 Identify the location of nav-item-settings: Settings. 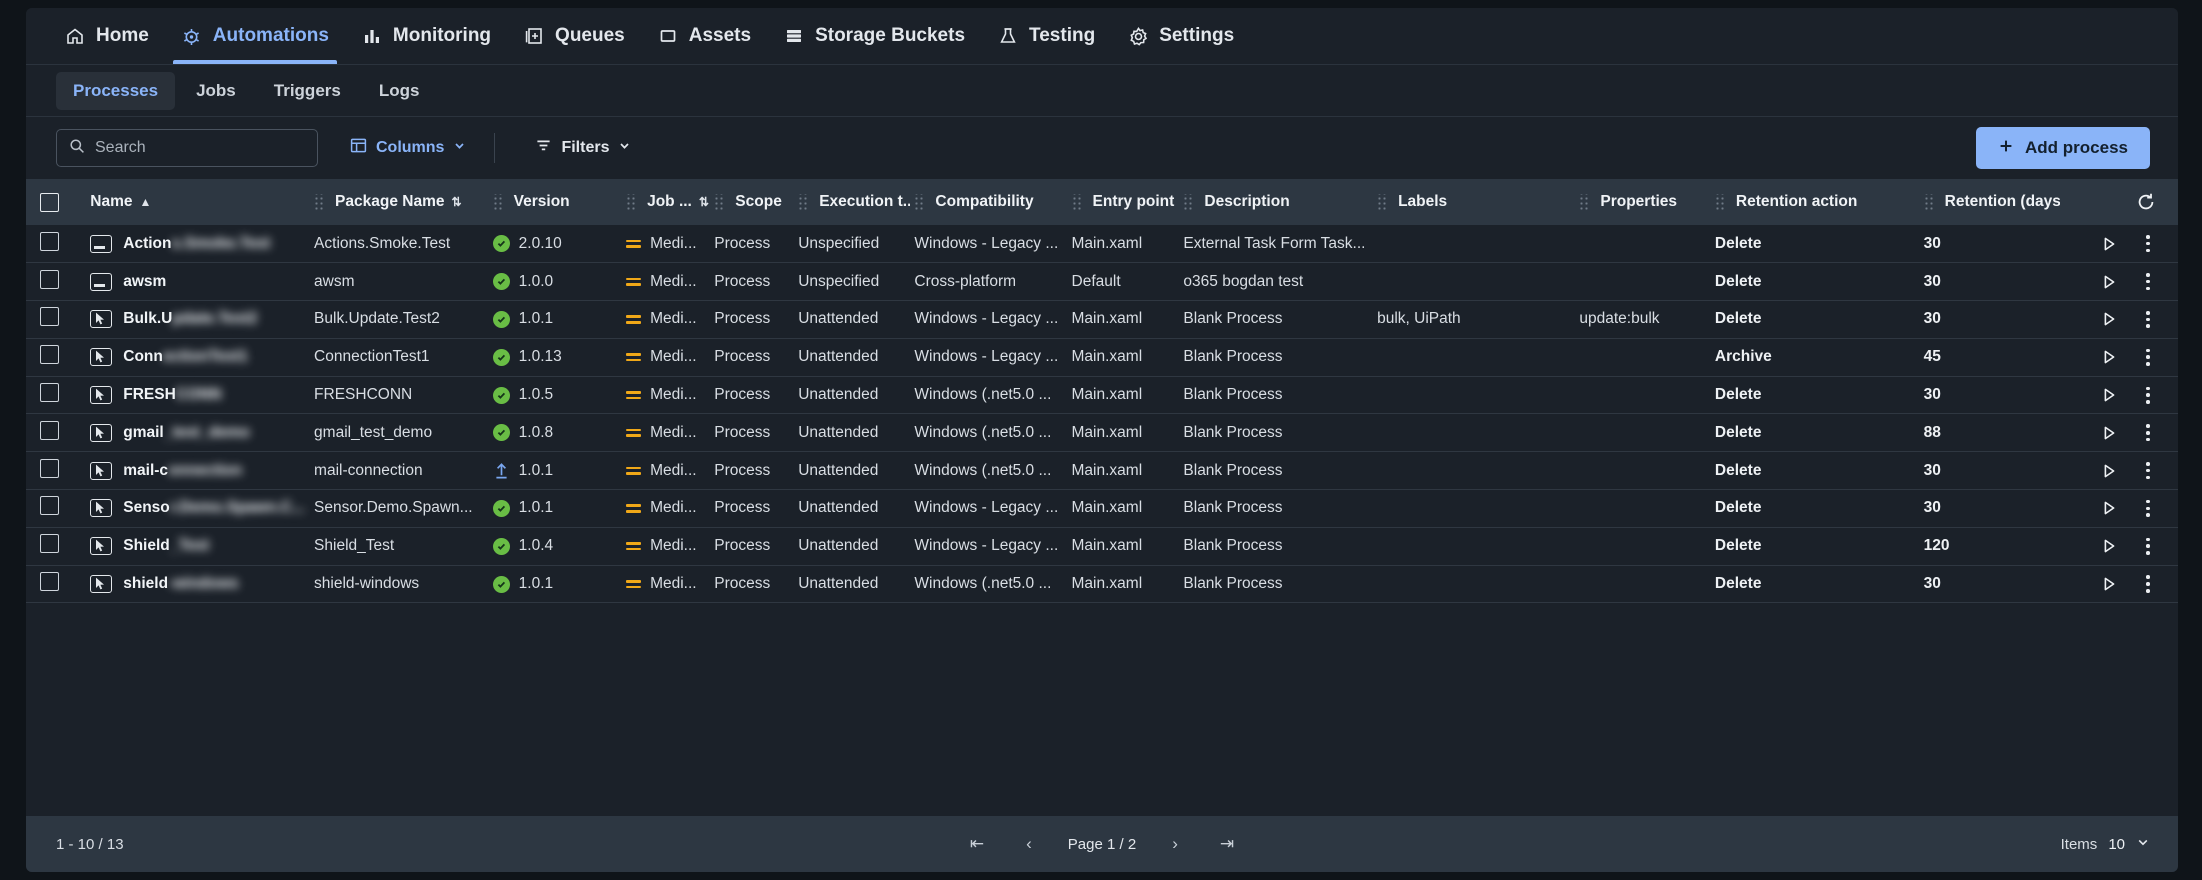
(1180, 36).